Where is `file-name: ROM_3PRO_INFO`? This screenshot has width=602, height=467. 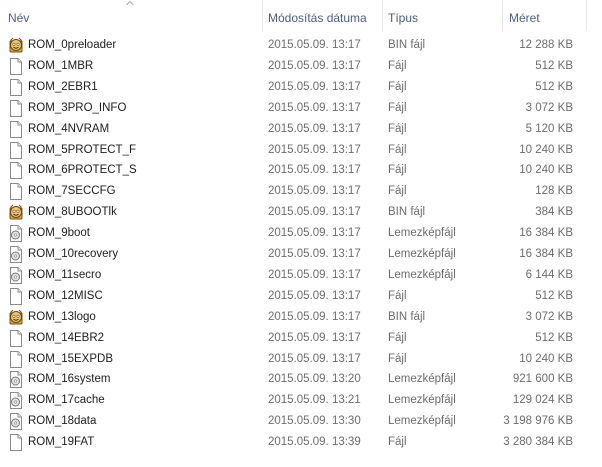
file-name: ROM_3PRO_INFO is located at coordinates (77, 107).